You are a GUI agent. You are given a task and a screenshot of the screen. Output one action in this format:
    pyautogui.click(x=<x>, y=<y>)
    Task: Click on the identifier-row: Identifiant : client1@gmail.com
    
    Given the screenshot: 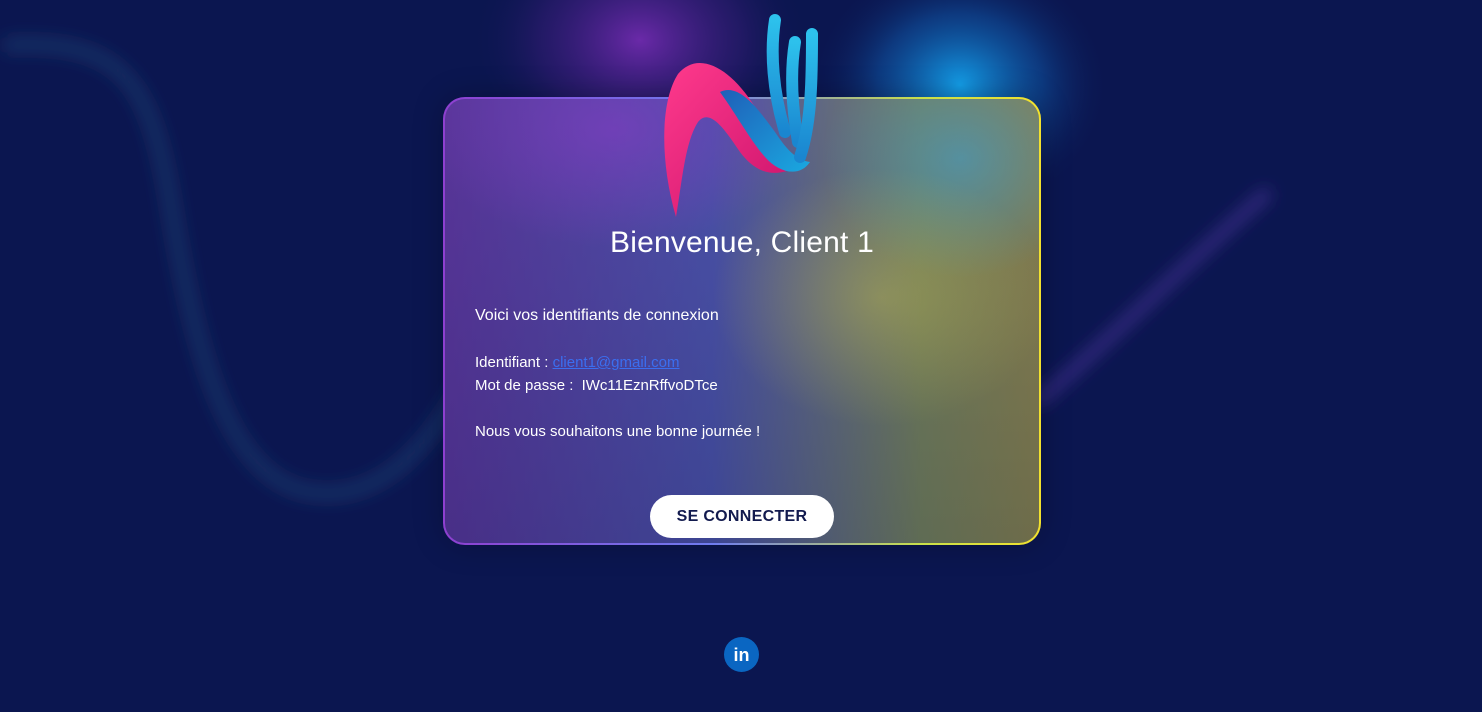 What is the action you would take?
    pyautogui.click(x=577, y=363)
    